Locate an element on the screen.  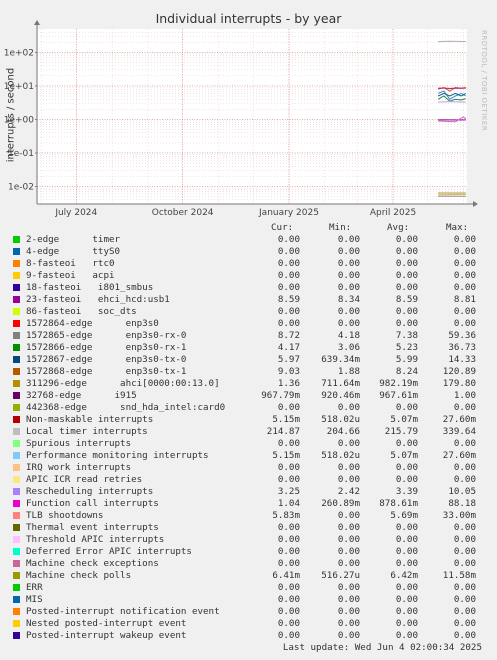
legend-header-max: Max: is located at coordinates (457, 227).